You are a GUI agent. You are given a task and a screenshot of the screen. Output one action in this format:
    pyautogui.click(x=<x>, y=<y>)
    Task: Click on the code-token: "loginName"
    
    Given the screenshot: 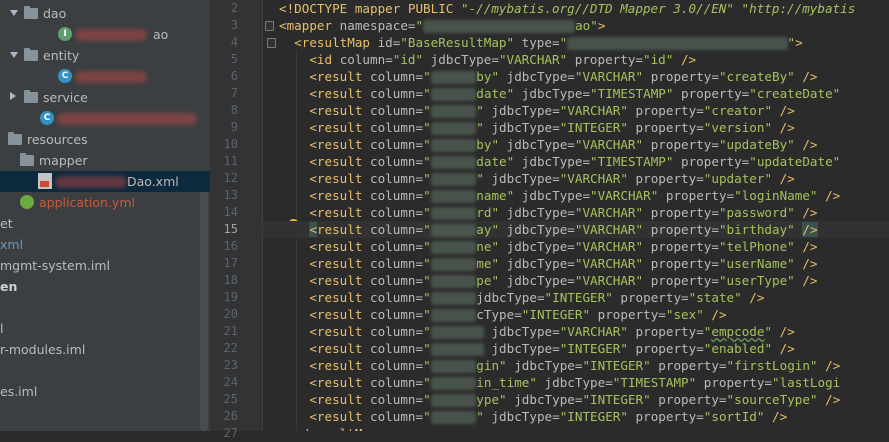 What is the action you would take?
    pyautogui.click(x=776, y=195)
    